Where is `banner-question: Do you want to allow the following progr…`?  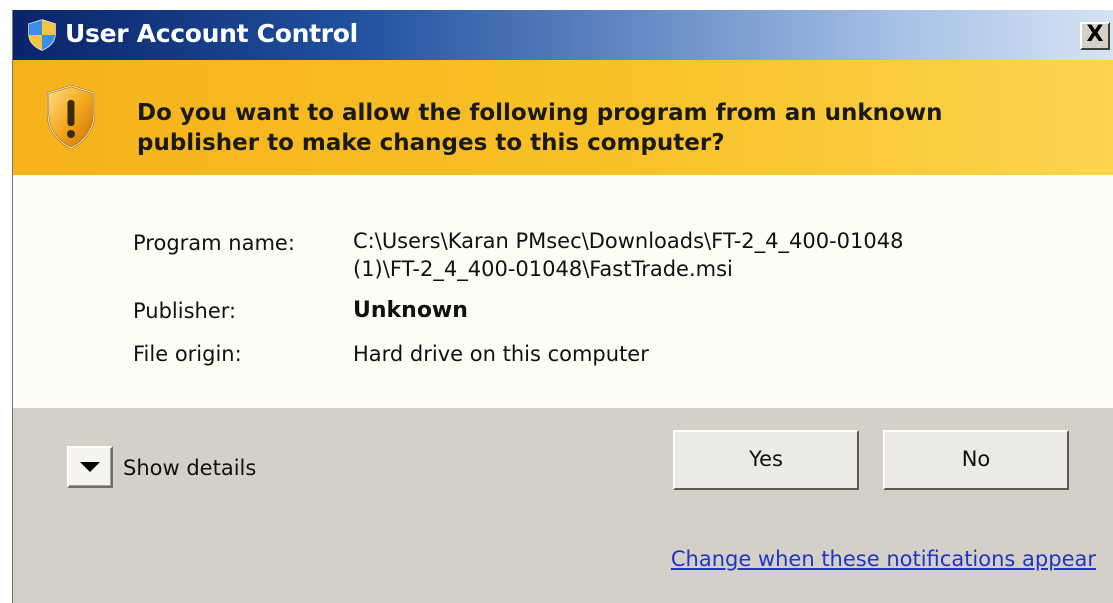 banner-question: Do you want to allow the following progr… is located at coordinates (607, 128).